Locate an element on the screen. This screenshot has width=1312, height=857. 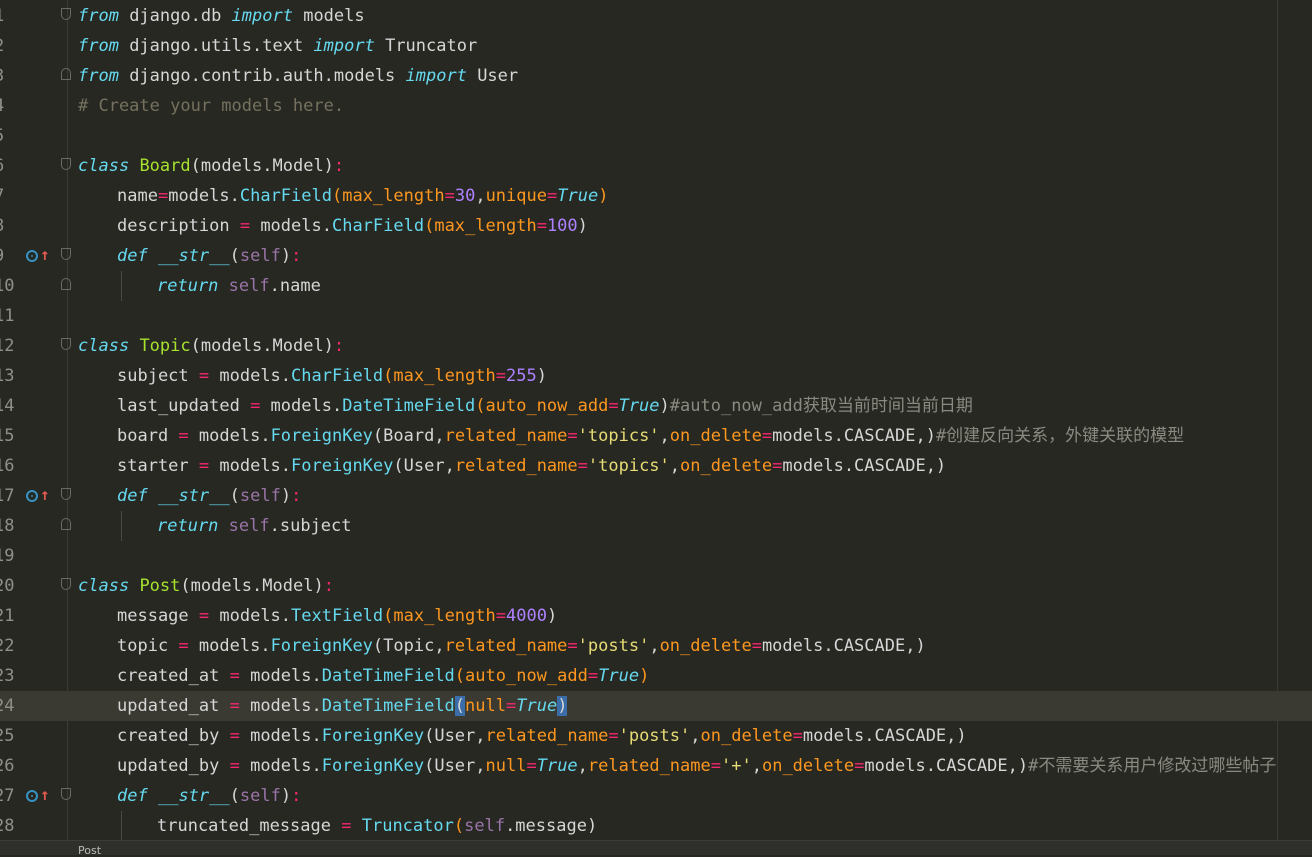
line-number: 20 is located at coordinates (10, 586).